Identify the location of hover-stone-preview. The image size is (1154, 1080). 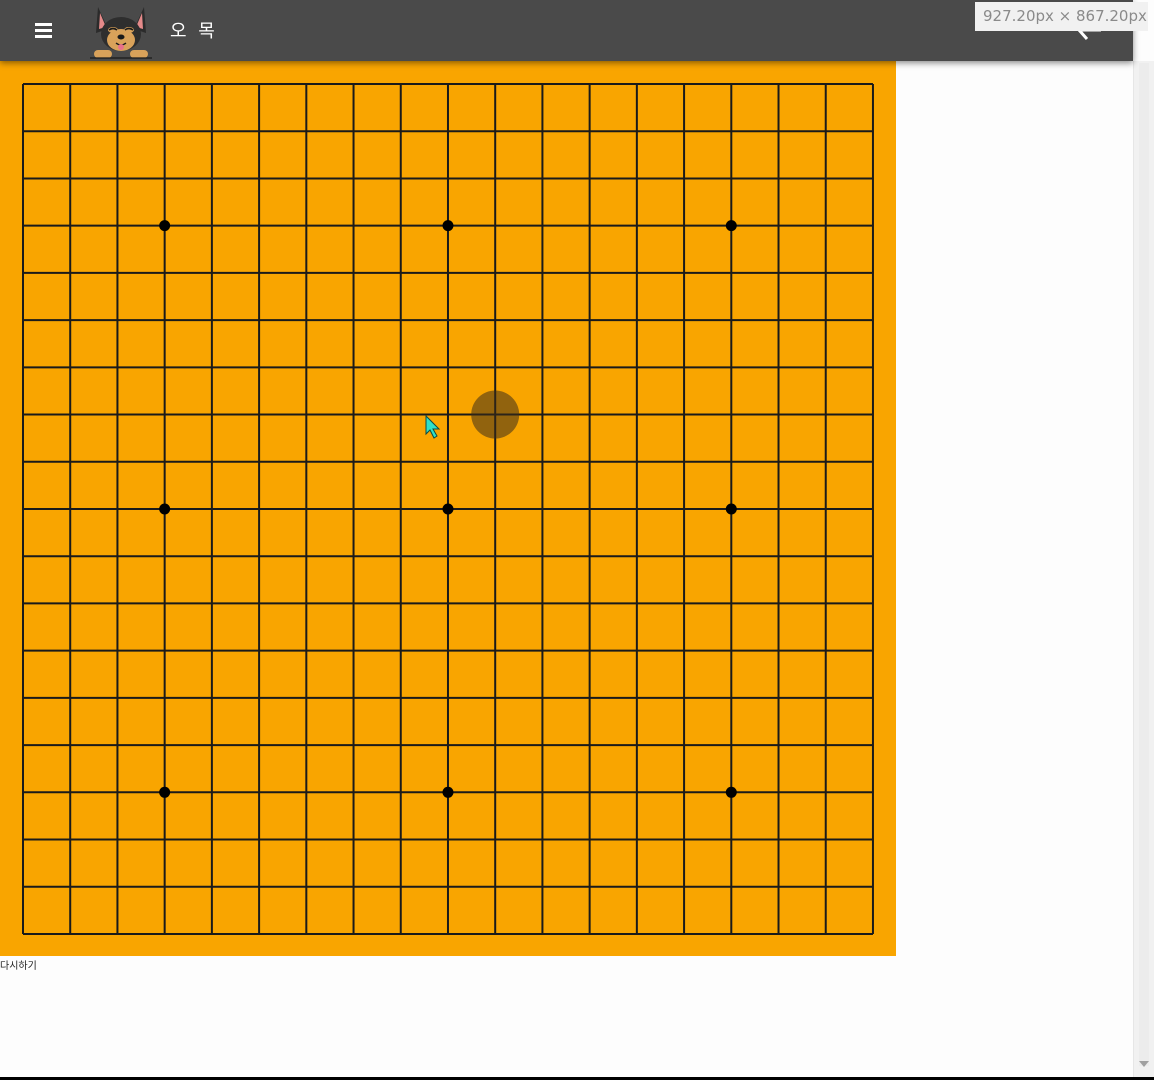
(495, 414).